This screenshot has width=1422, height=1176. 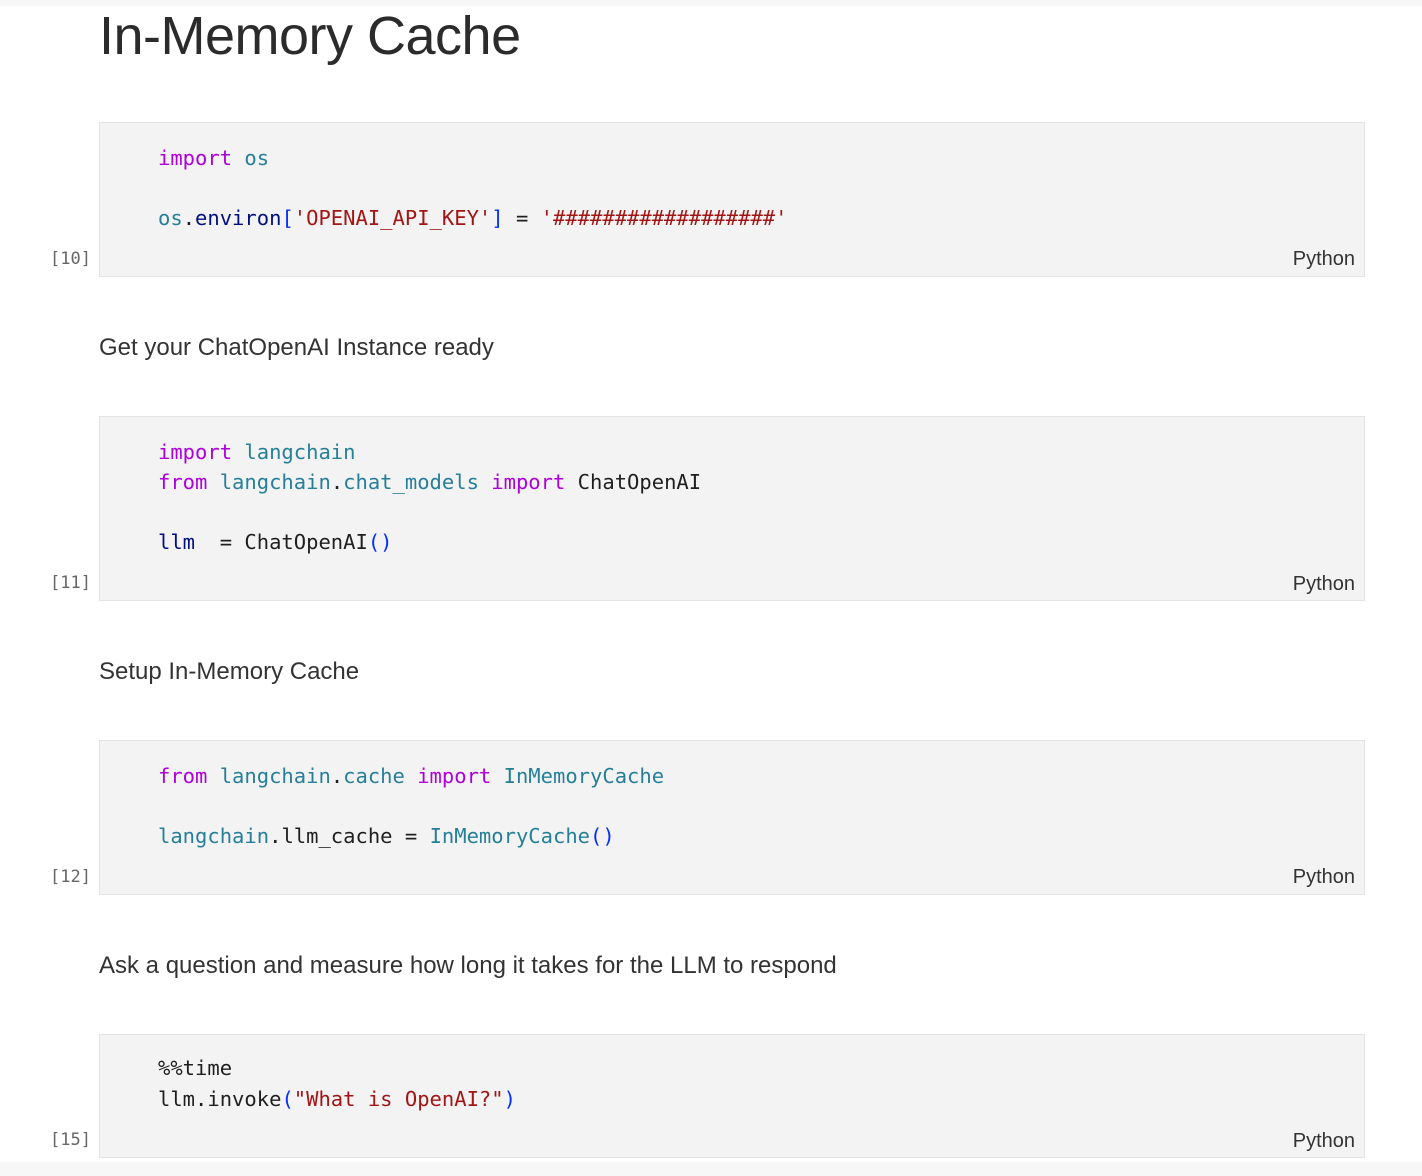 What do you see at coordinates (310, 36) in the screenshot?
I see `page-title: In-Memory Cache` at bounding box center [310, 36].